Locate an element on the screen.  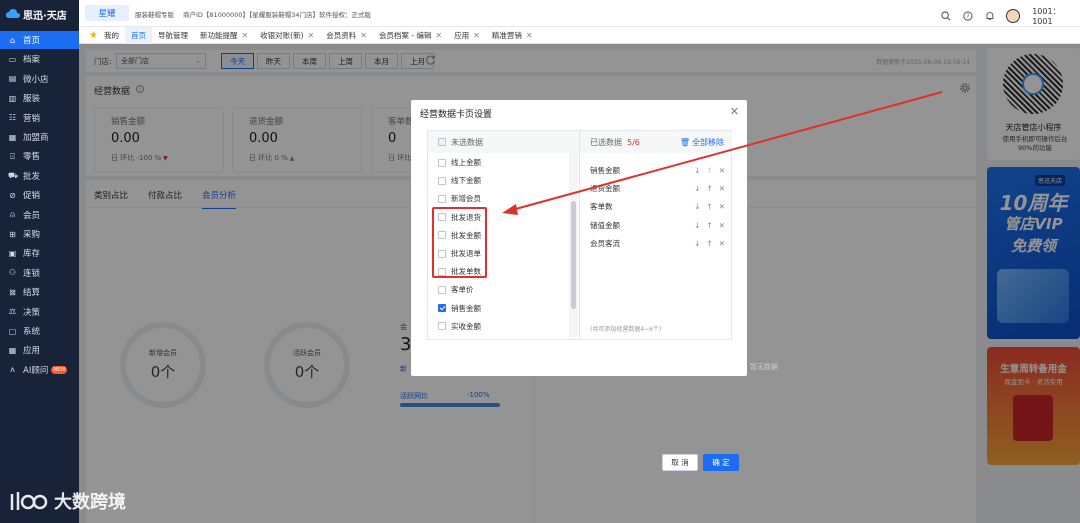
watermark-logo is located at coordinates (29, 501).